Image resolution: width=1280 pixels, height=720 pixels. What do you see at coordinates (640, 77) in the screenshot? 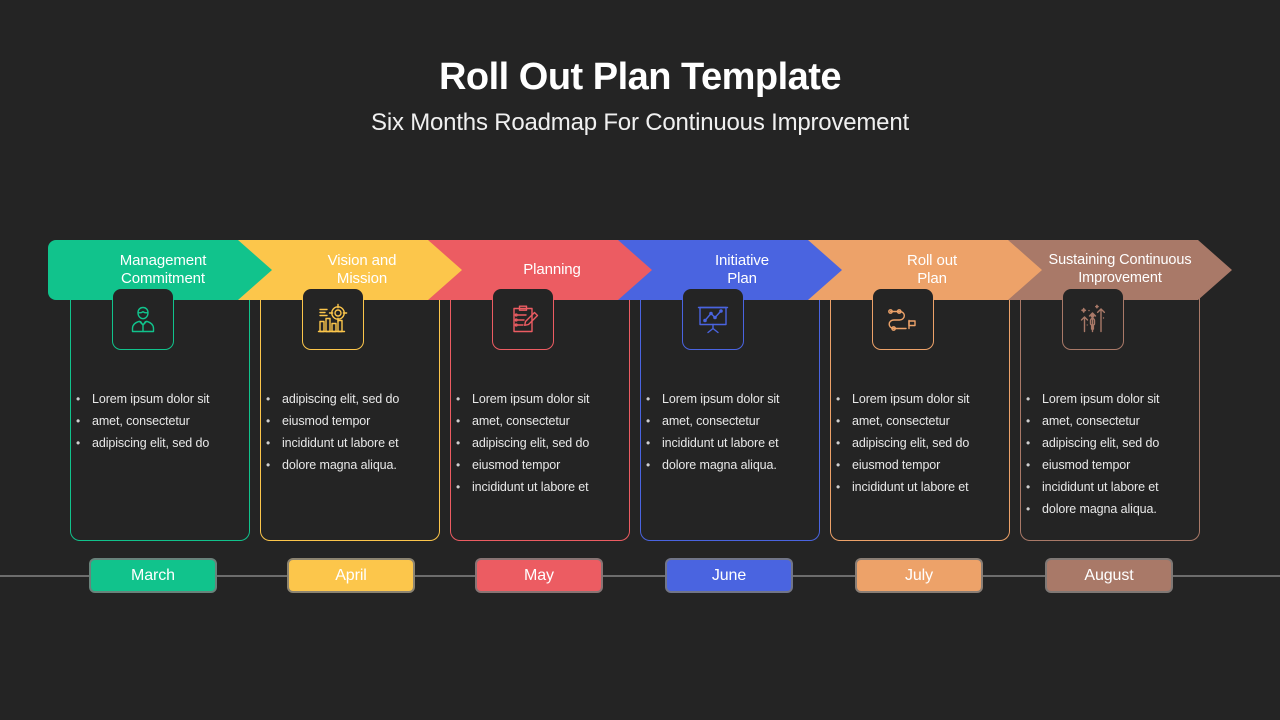
I see `page-title: Roll Out Plan Template` at bounding box center [640, 77].